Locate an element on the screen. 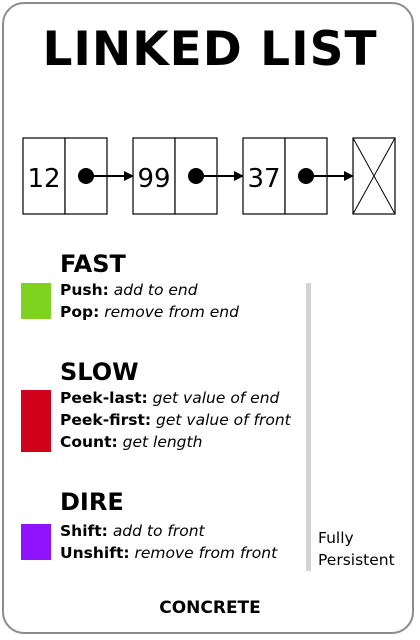 The width and height of the screenshot is (420, 640). section-title-fast: FAST is located at coordinates (93, 264).